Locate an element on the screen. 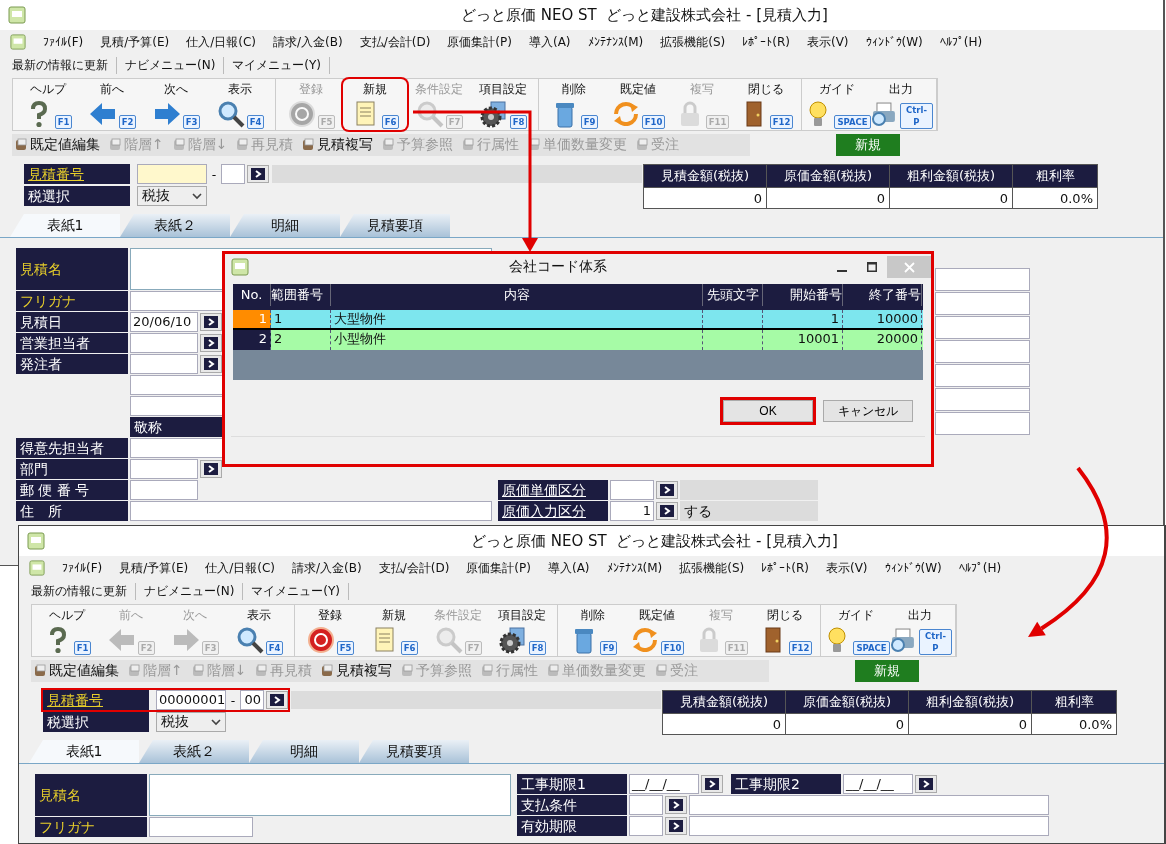  toolbar-button: 登録 F5 is located at coordinates (330, 630).